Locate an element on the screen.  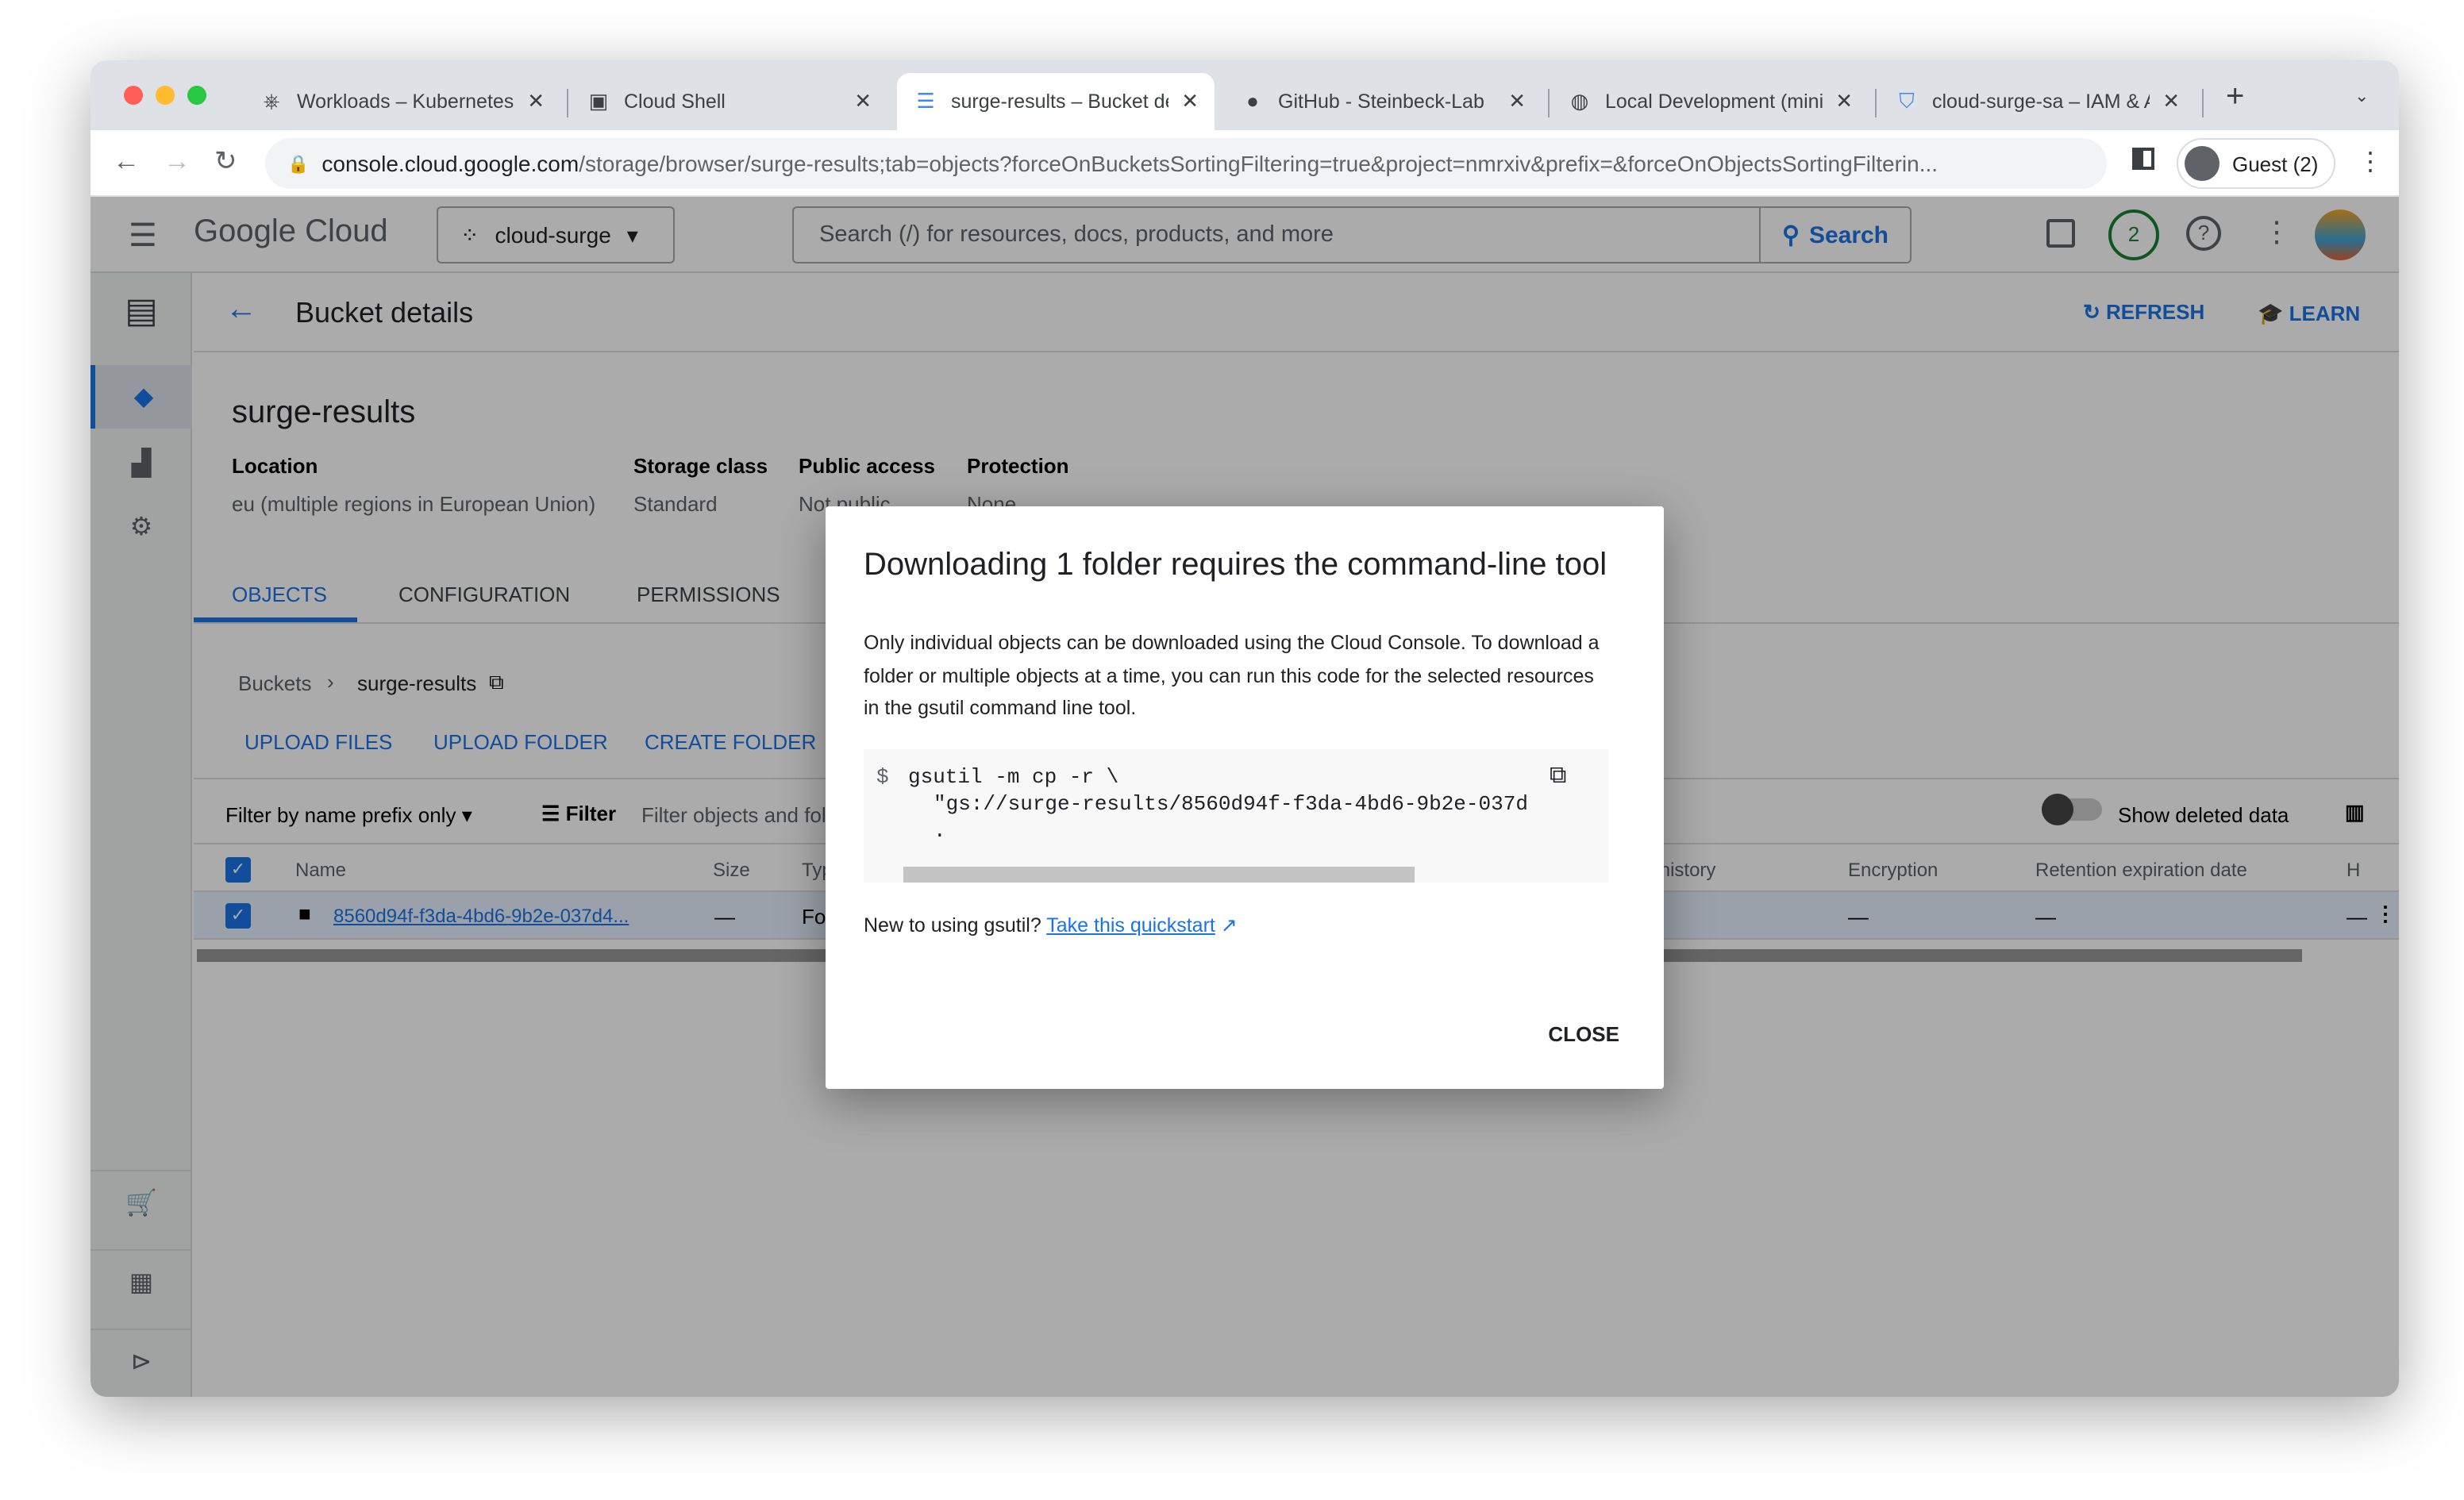
shield-icon: ⛉ is located at coordinates (1907, 101).